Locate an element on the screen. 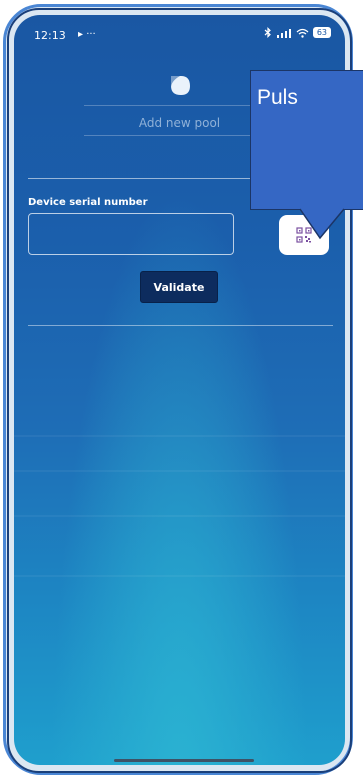 Image resolution: width=363 pixels, height=781 pixels. battery-icon: 63 is located at coordinates (321, 32).